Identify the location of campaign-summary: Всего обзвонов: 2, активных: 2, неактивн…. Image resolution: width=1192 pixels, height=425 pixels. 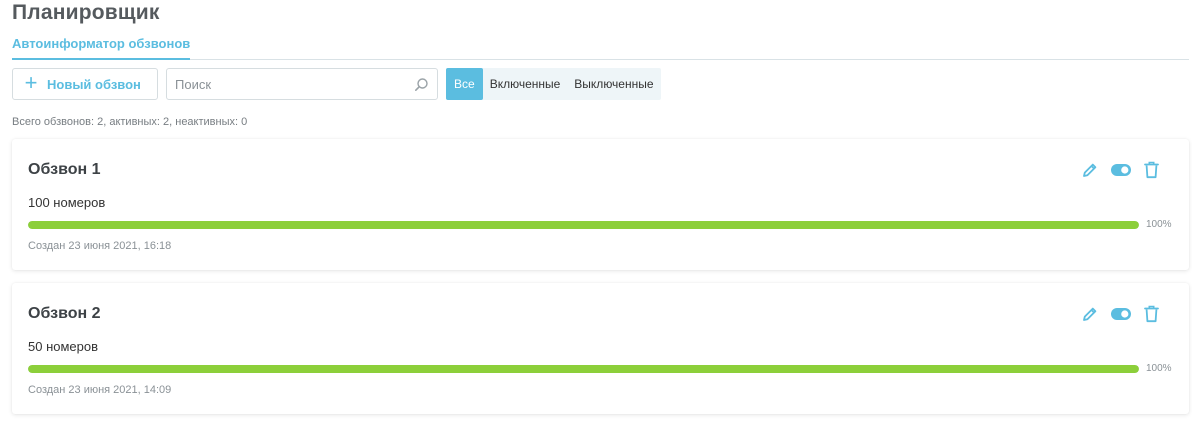
(130, 122).